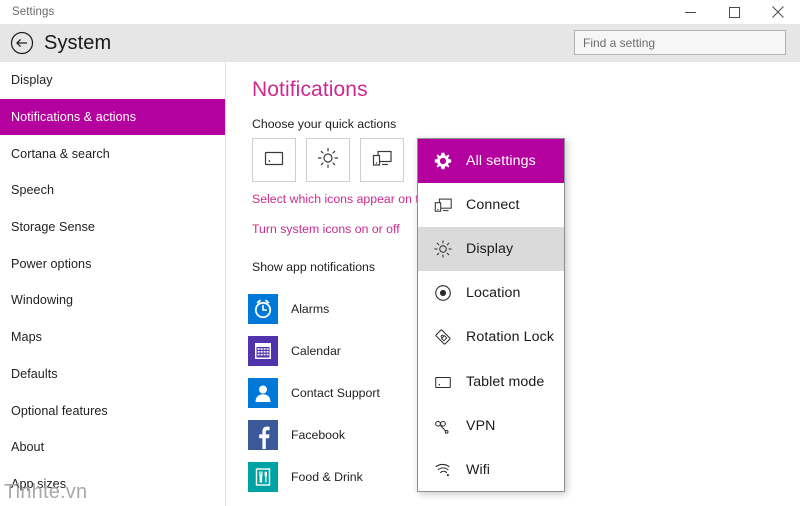  I want to click on sidebar-item-notifications-actions: Notifications & actions, so click(112, 117).